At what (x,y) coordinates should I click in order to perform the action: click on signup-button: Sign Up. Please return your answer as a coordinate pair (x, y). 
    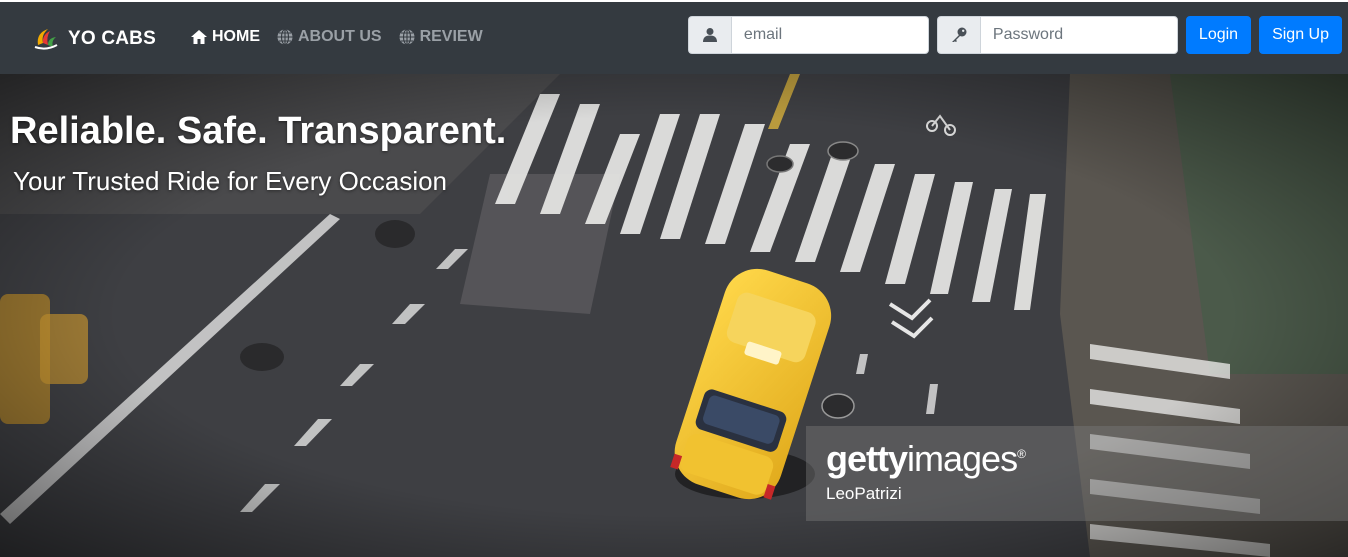
    Looking at the image, I should click on (1300, 35).